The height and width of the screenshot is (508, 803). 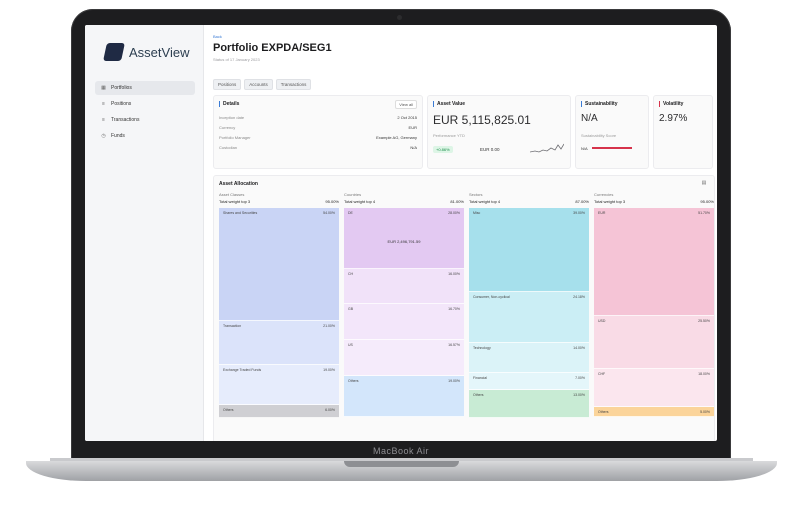 What do you see at coordinates (580, 378) in the screenshot?
I see `treemap-cell-value: 7.00%` at bounding box center [580, 378].